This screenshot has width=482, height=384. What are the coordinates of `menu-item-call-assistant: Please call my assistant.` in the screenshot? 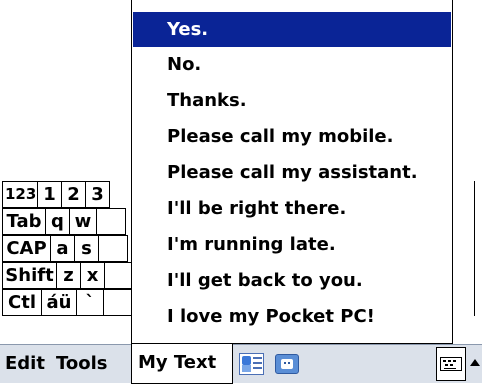 It's located at (292, 172).